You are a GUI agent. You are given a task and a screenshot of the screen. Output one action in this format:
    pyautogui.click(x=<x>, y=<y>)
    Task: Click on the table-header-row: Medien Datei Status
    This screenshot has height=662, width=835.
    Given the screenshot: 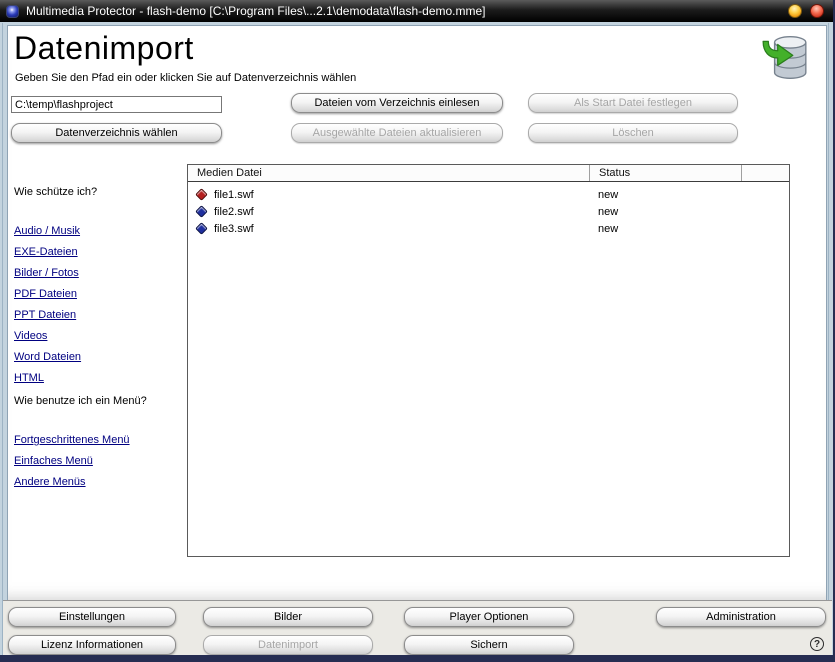 What is the action you would take?
    pyautogui.click(x=488, y=173)
    